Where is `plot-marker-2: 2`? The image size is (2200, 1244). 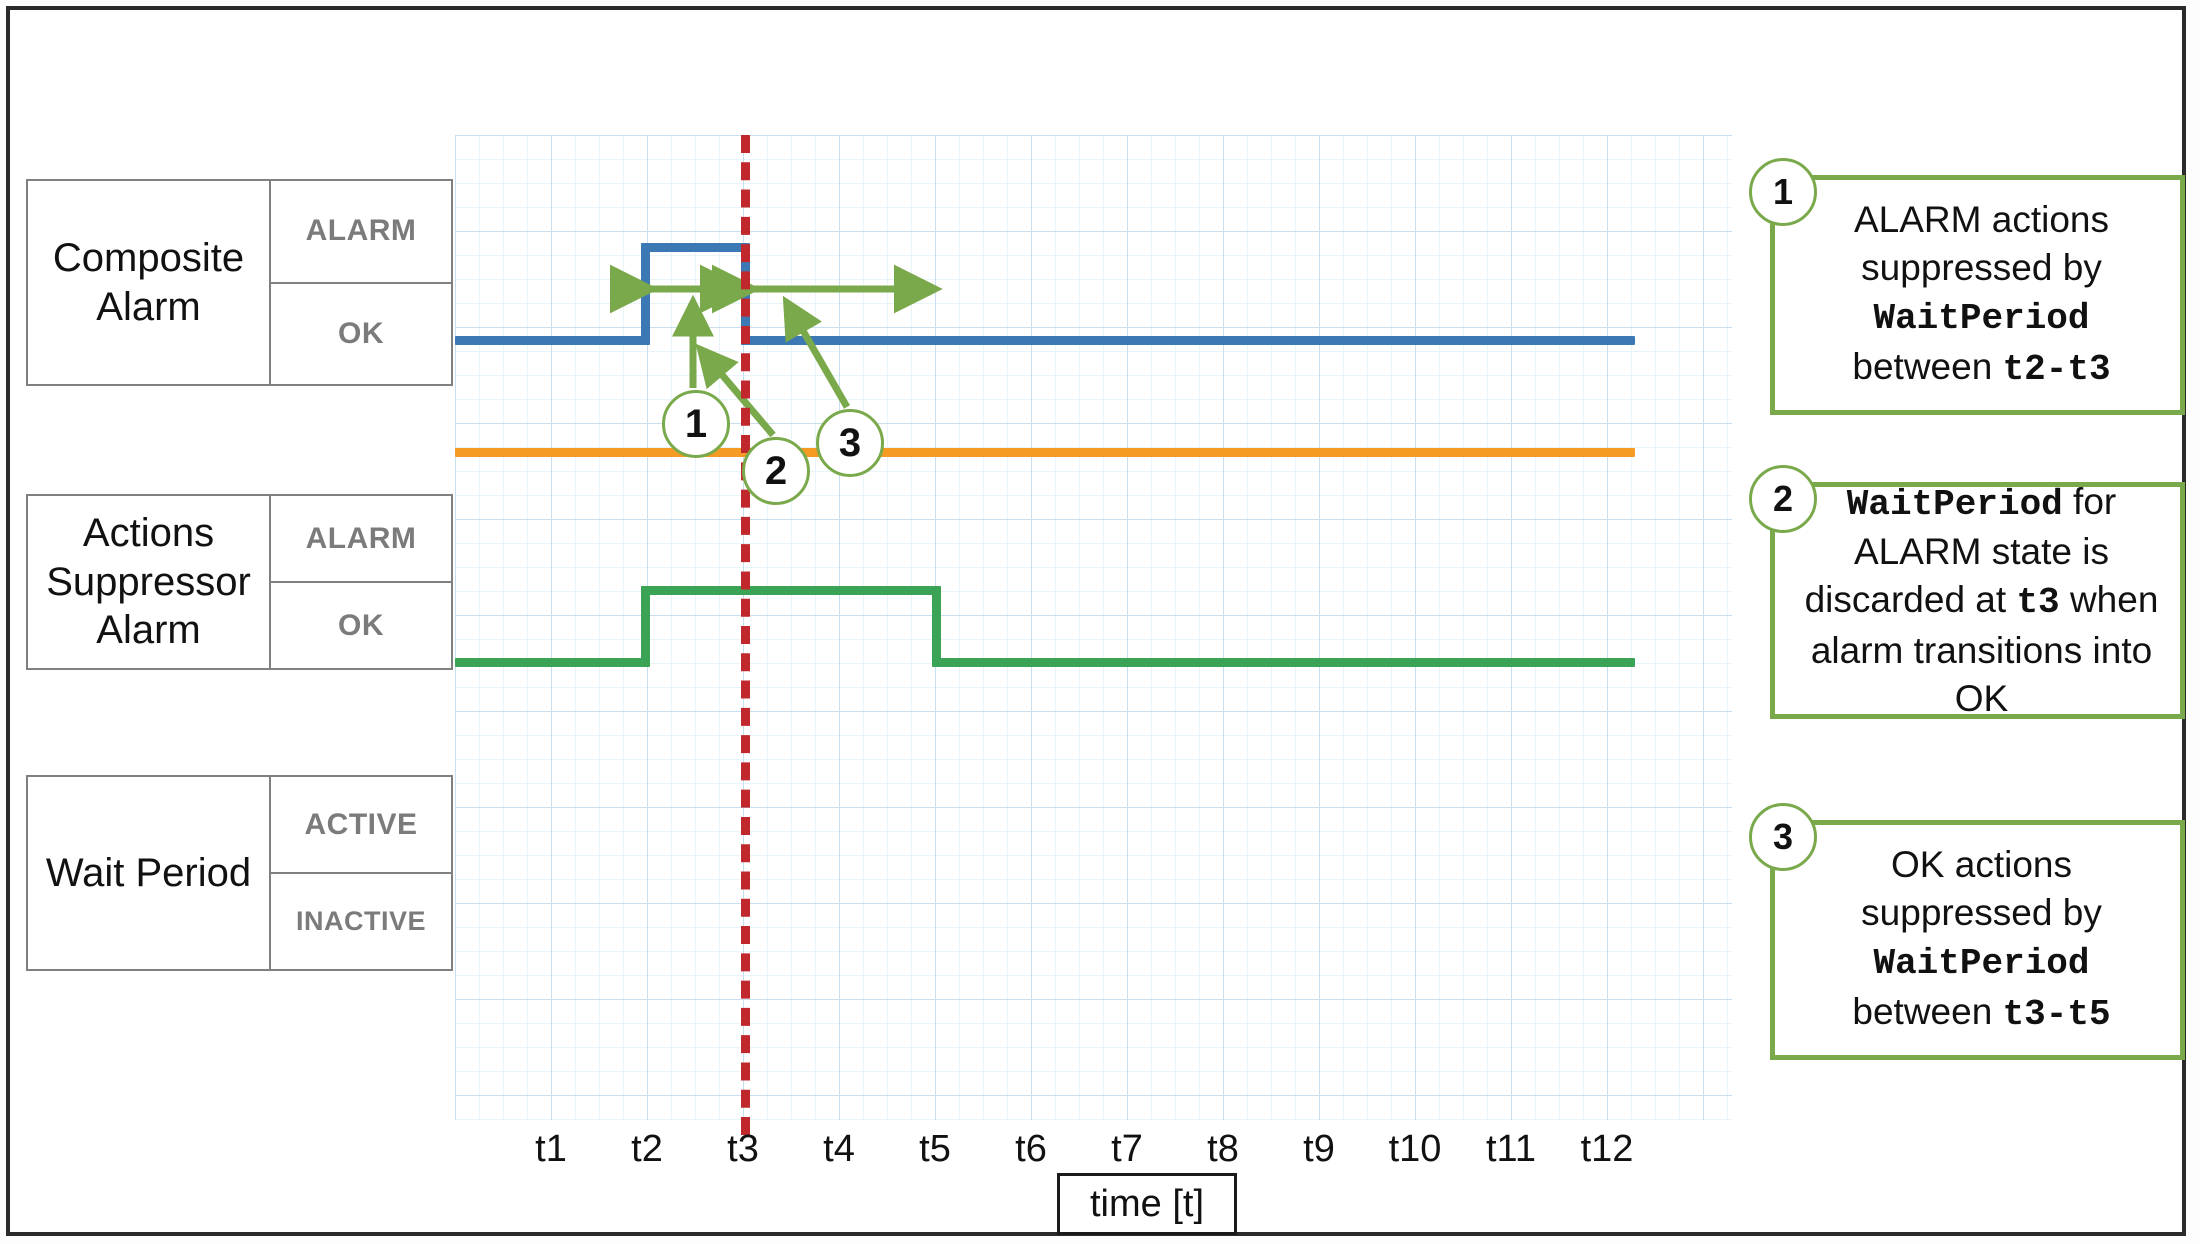
plot-marker-2: 2 is located at coordinates (776, 471).